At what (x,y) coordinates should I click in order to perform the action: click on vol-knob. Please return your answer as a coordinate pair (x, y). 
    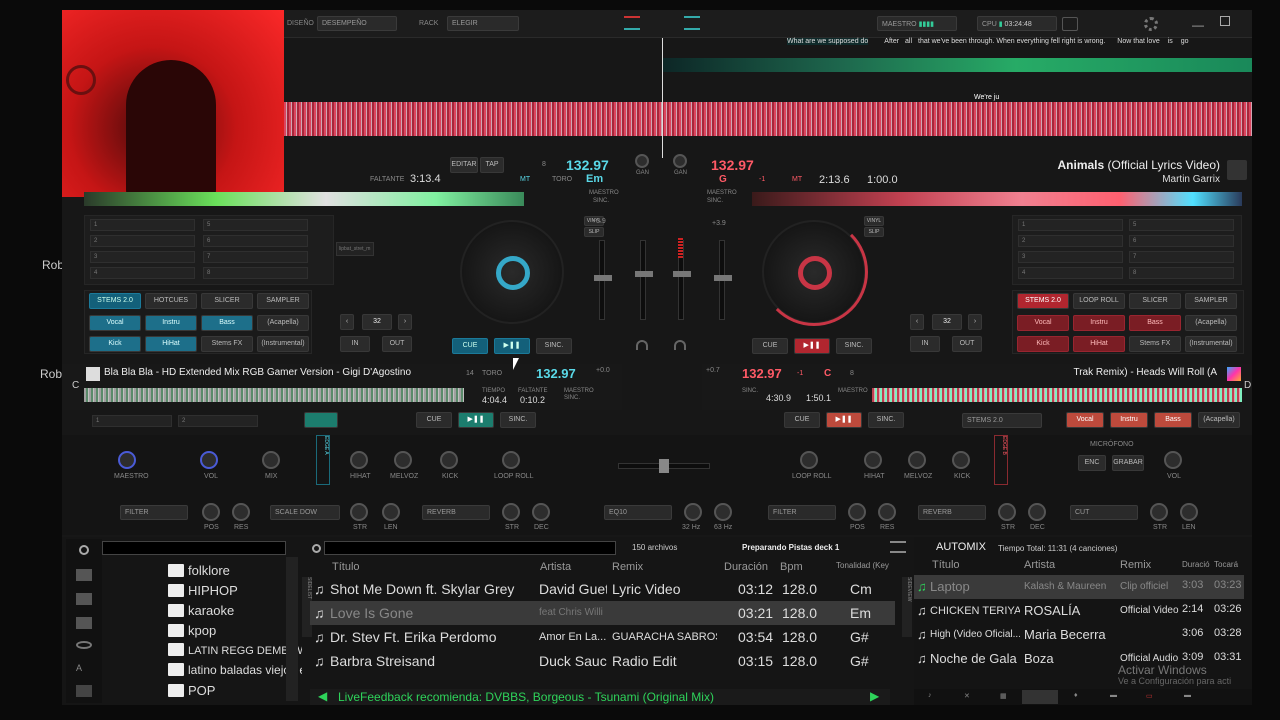
    Looking at the image, I should click on (209, 460).